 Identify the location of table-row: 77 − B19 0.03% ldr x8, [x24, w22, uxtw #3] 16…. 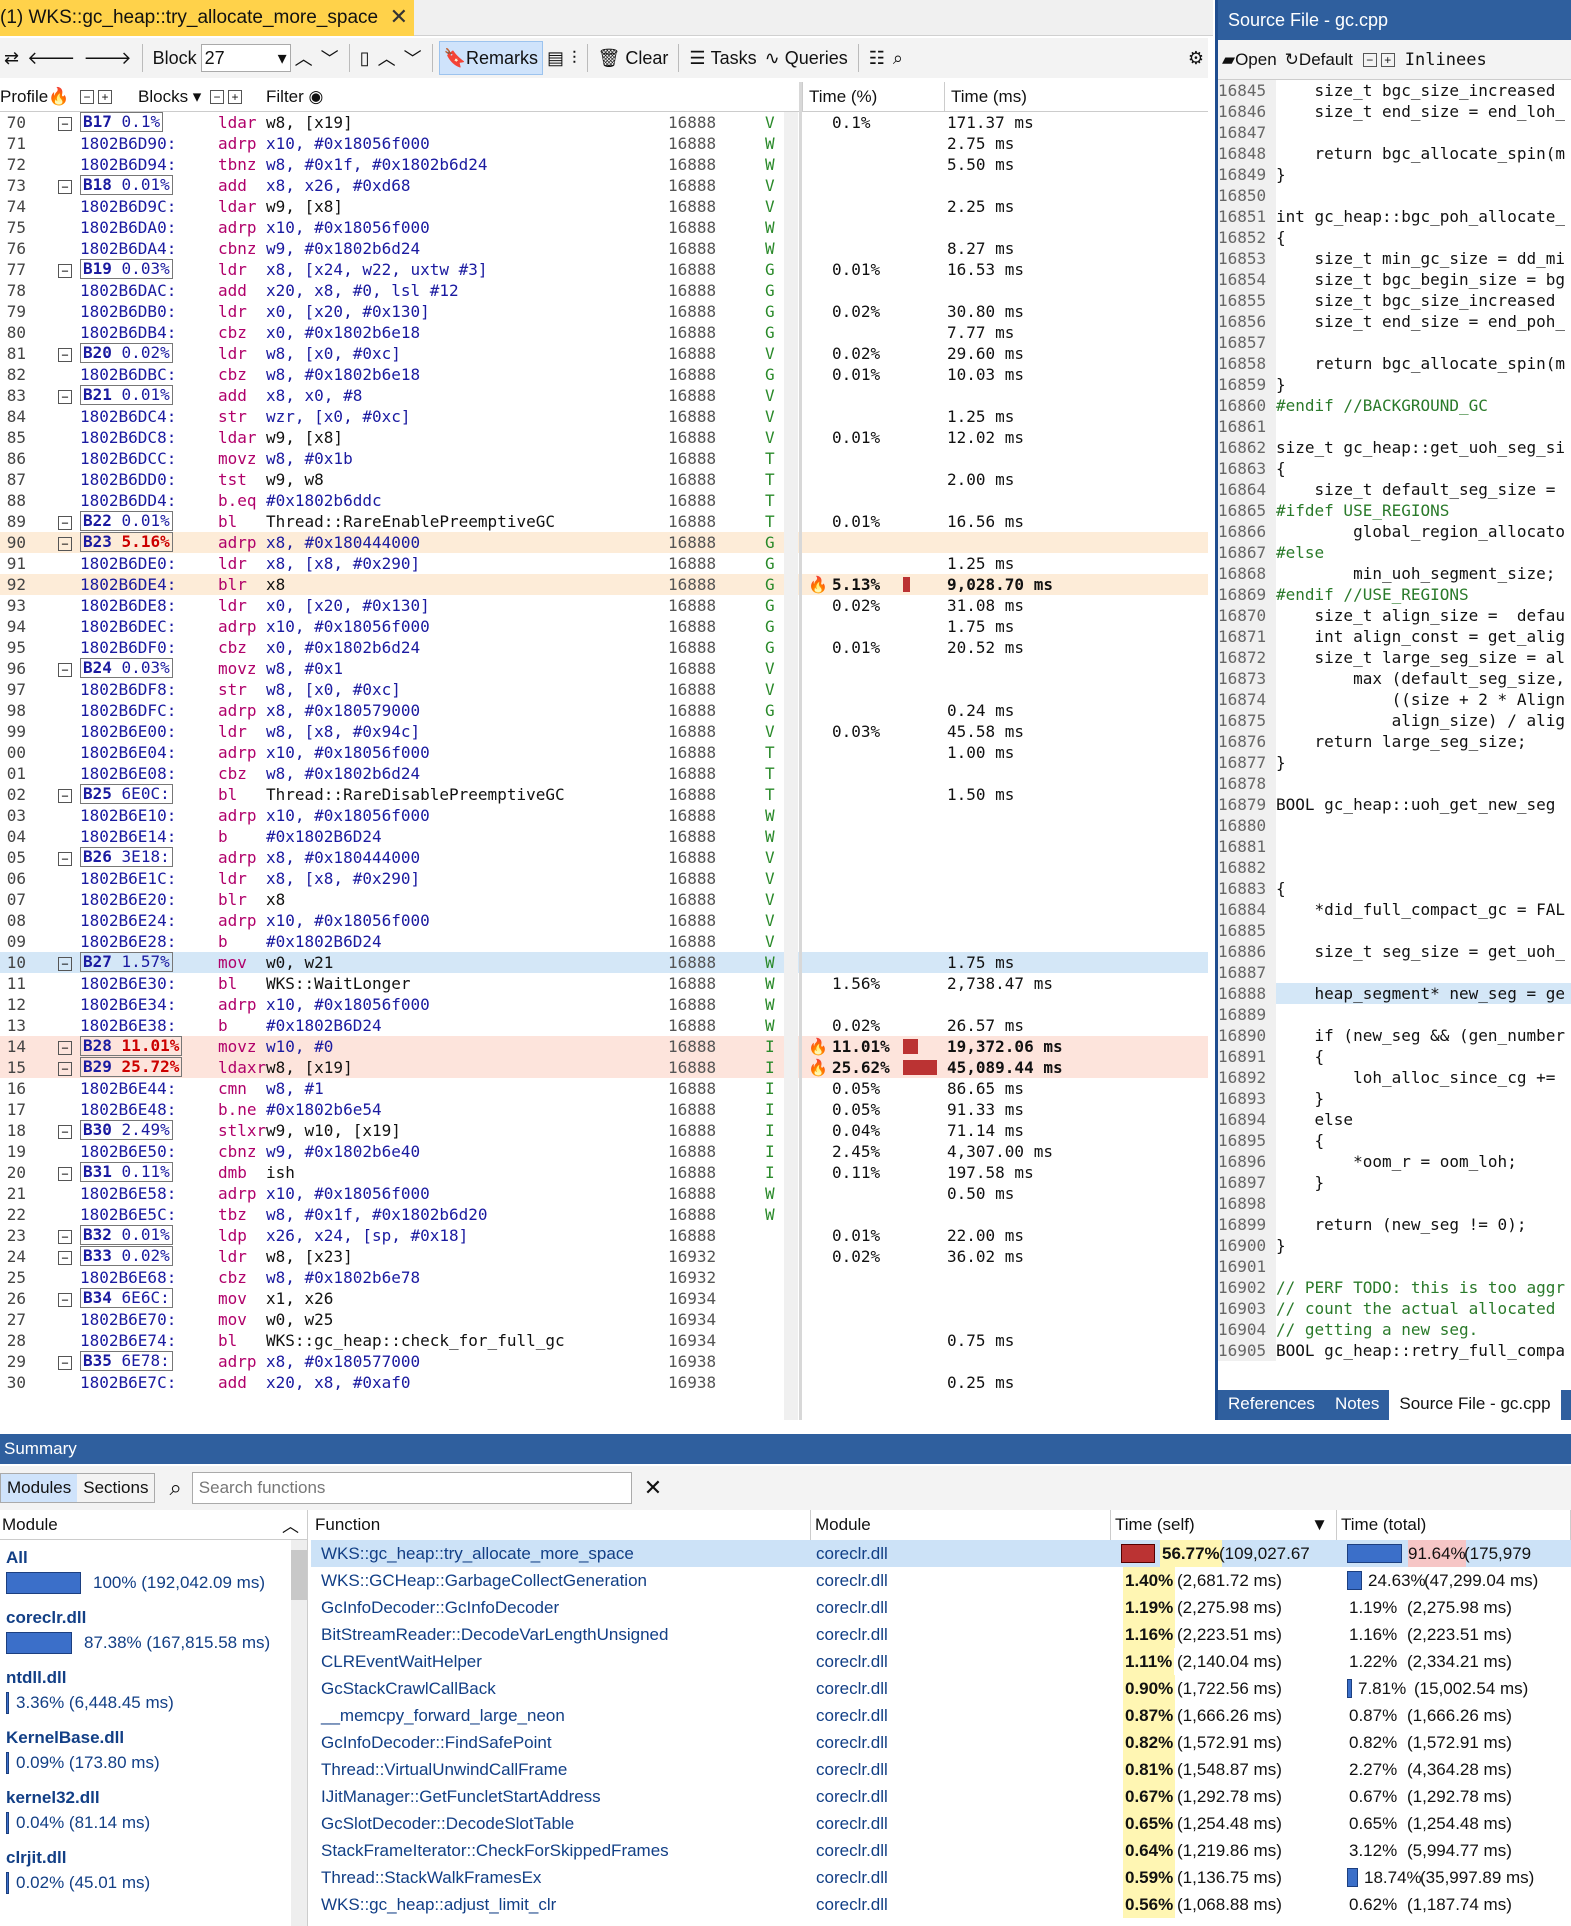
(604, 269).